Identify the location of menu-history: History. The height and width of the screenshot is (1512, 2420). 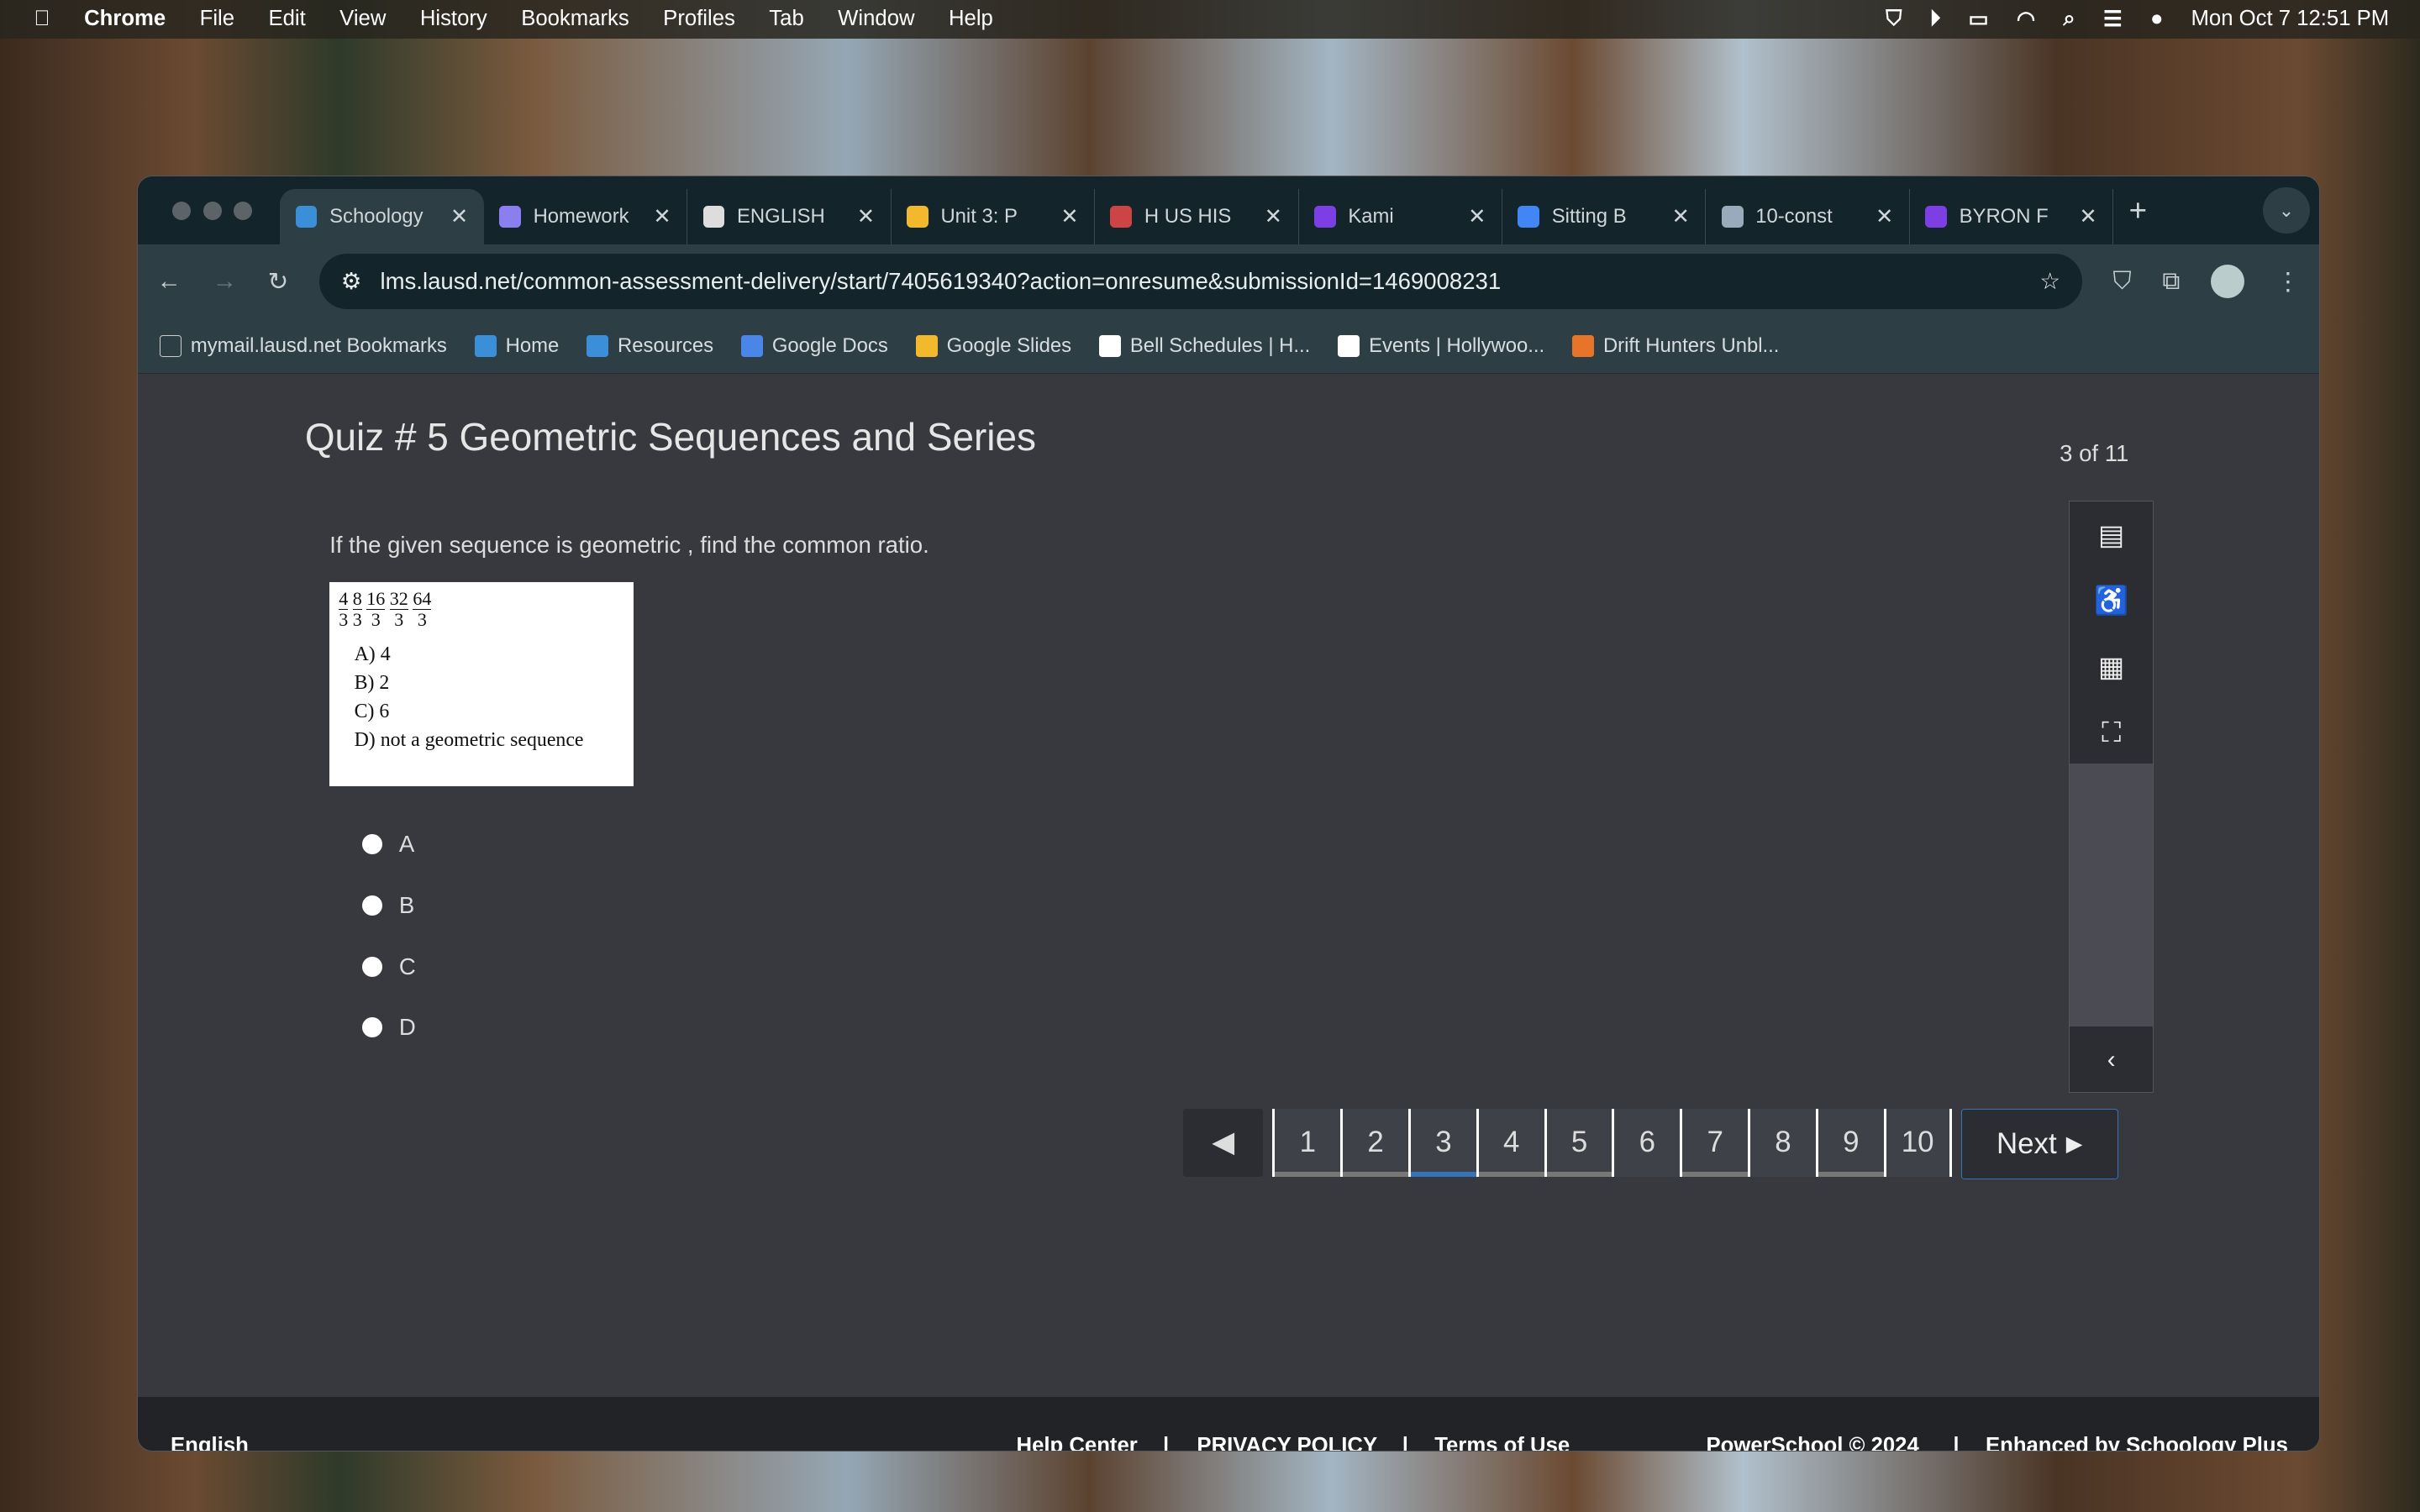
(453, 19).